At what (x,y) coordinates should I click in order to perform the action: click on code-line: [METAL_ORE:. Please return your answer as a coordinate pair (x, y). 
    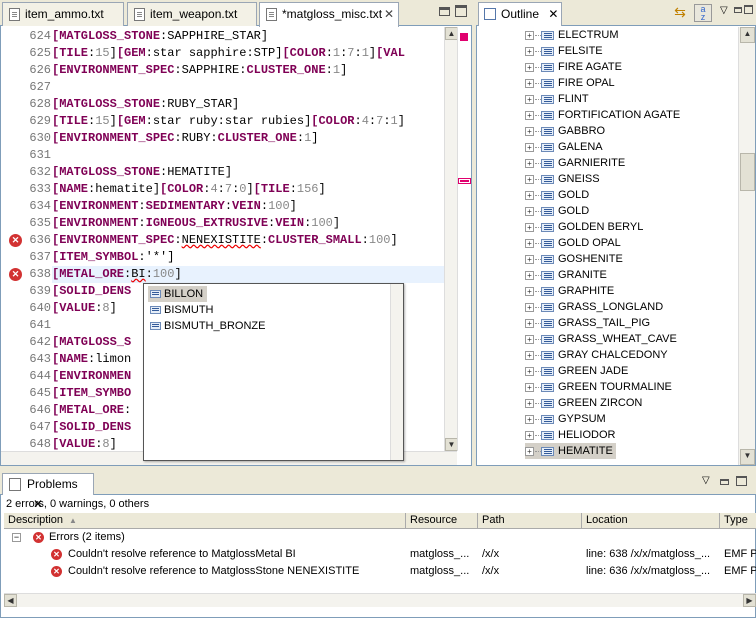
    Looking at the image, I should click on (91, 410).